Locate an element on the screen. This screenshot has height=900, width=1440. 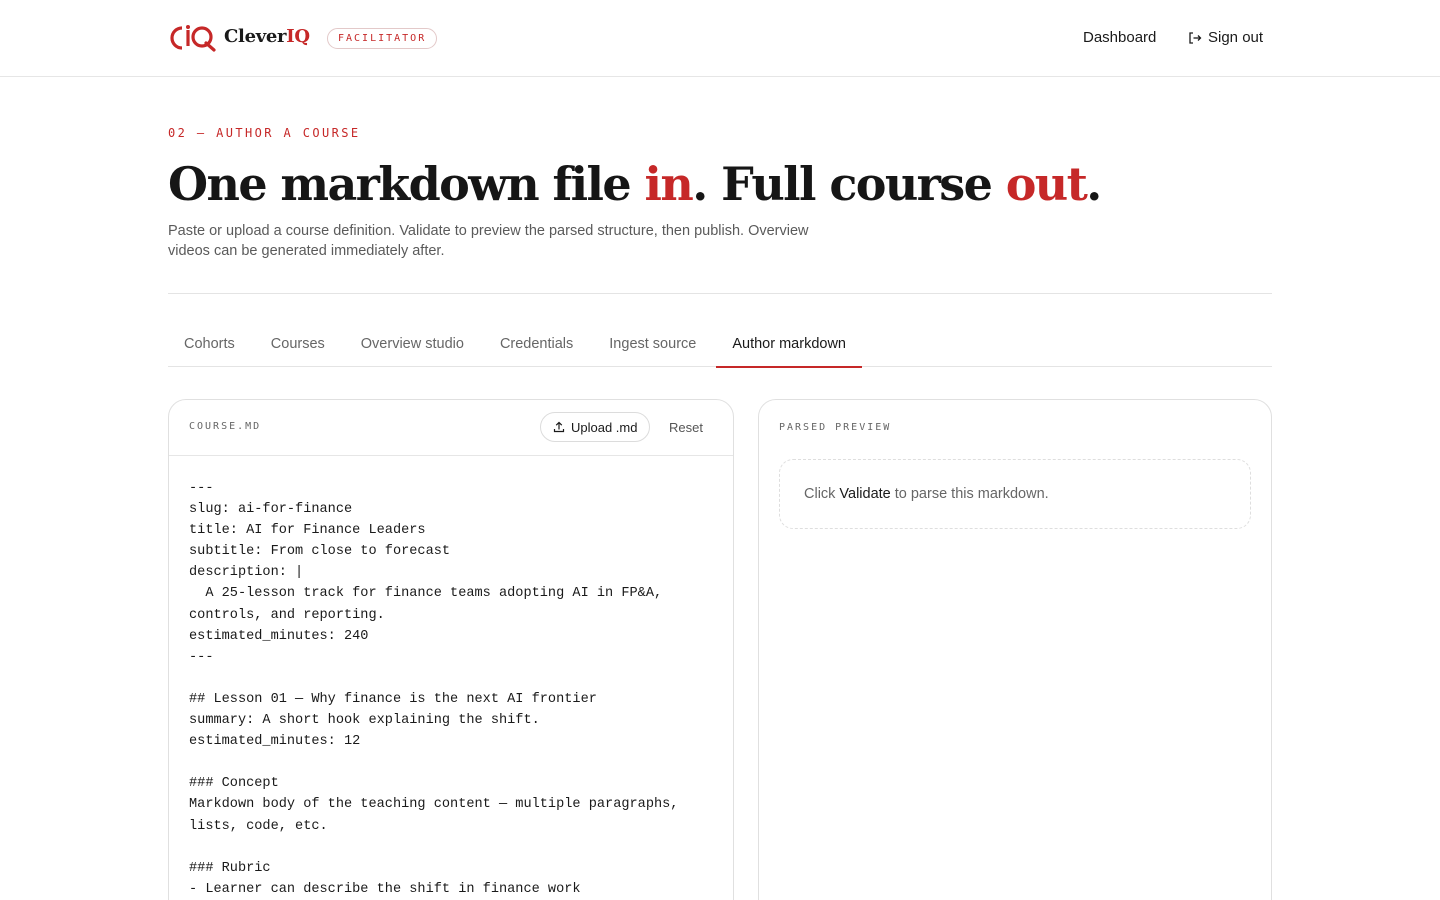
brand-name: CleverIQ is located at coordinates (267, 36).